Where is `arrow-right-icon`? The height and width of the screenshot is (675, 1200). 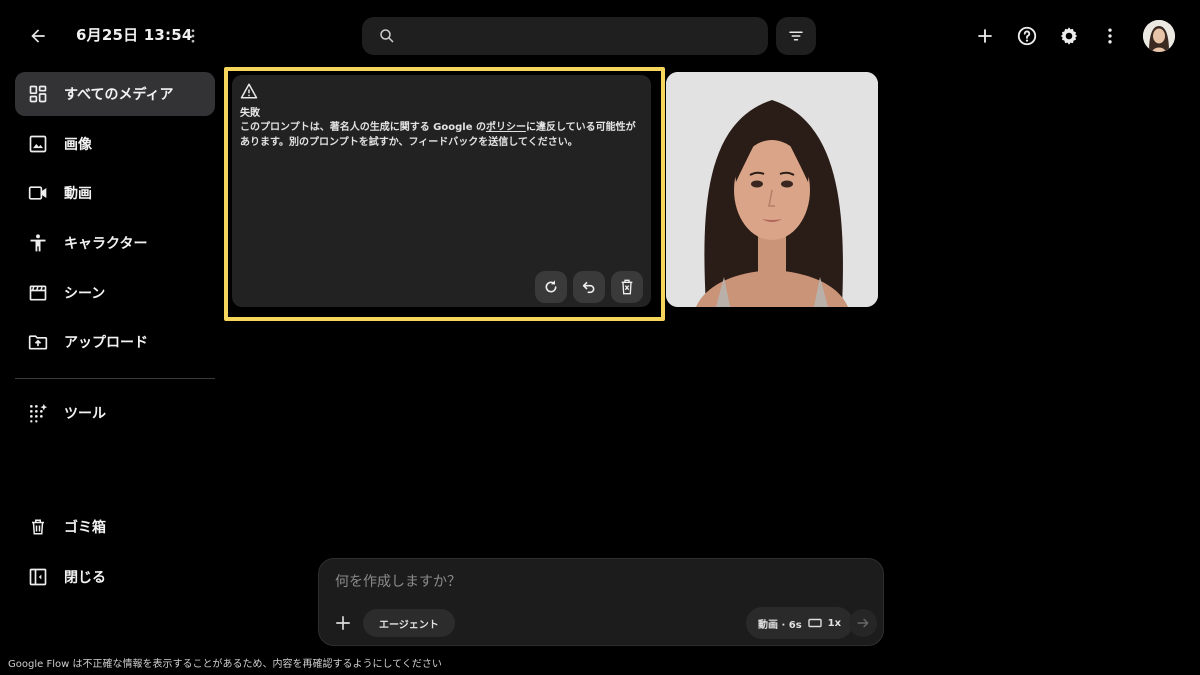
arrow-right-icon is located at coordinates (863, 623).